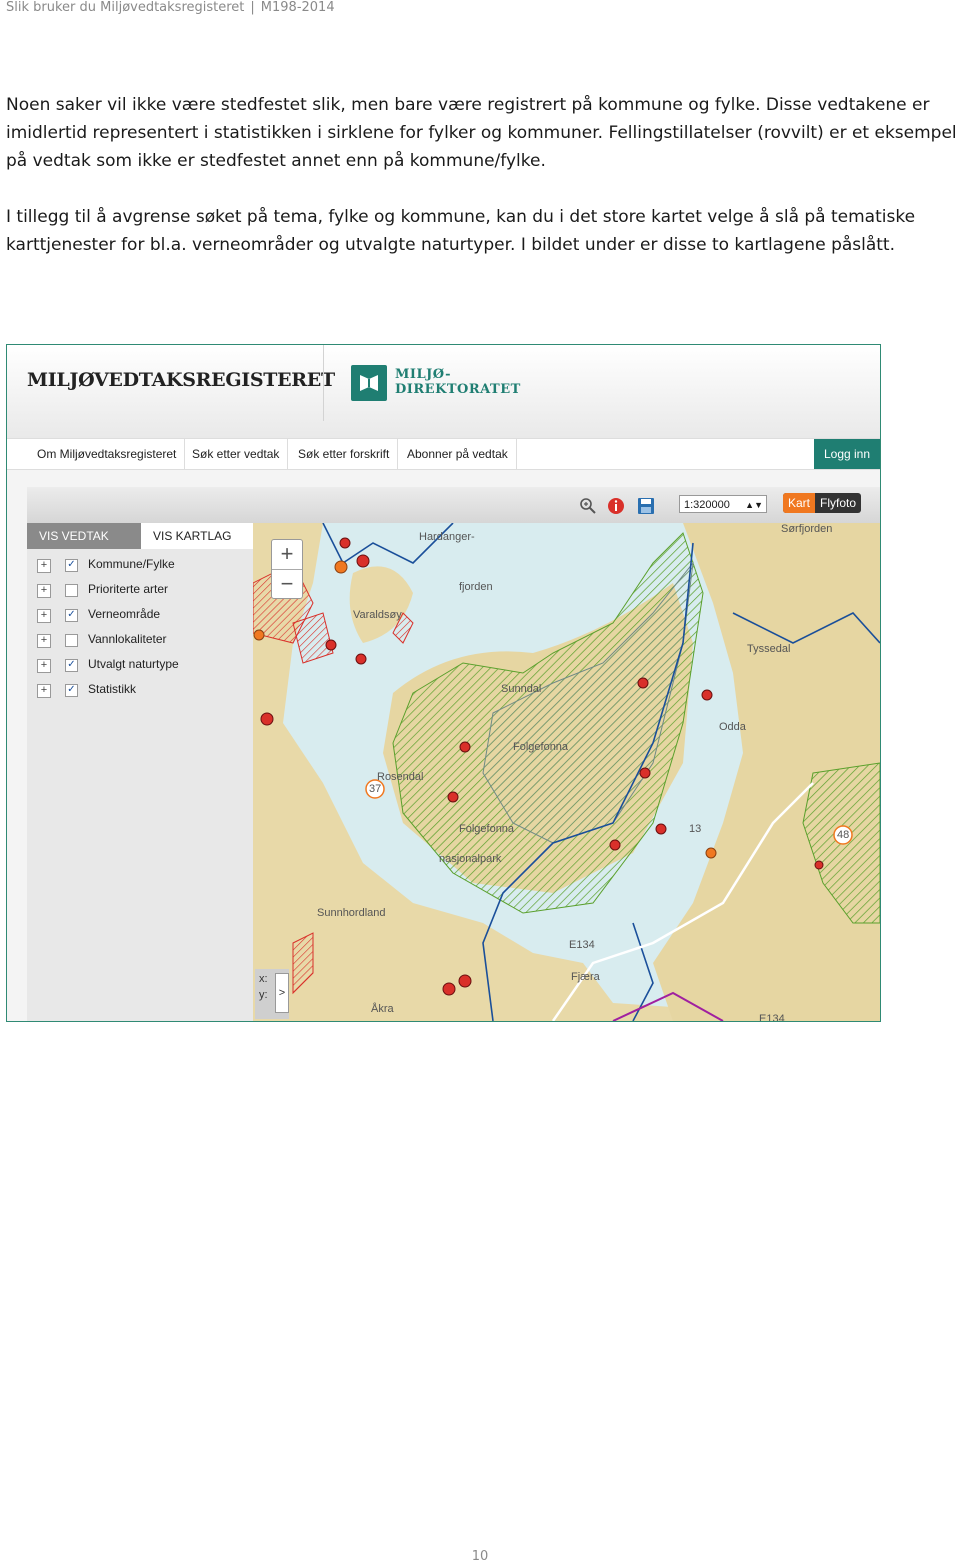  I want to click on document-title: Slik bruker du Miljøvedtaksregisteret, so click(125, 7).